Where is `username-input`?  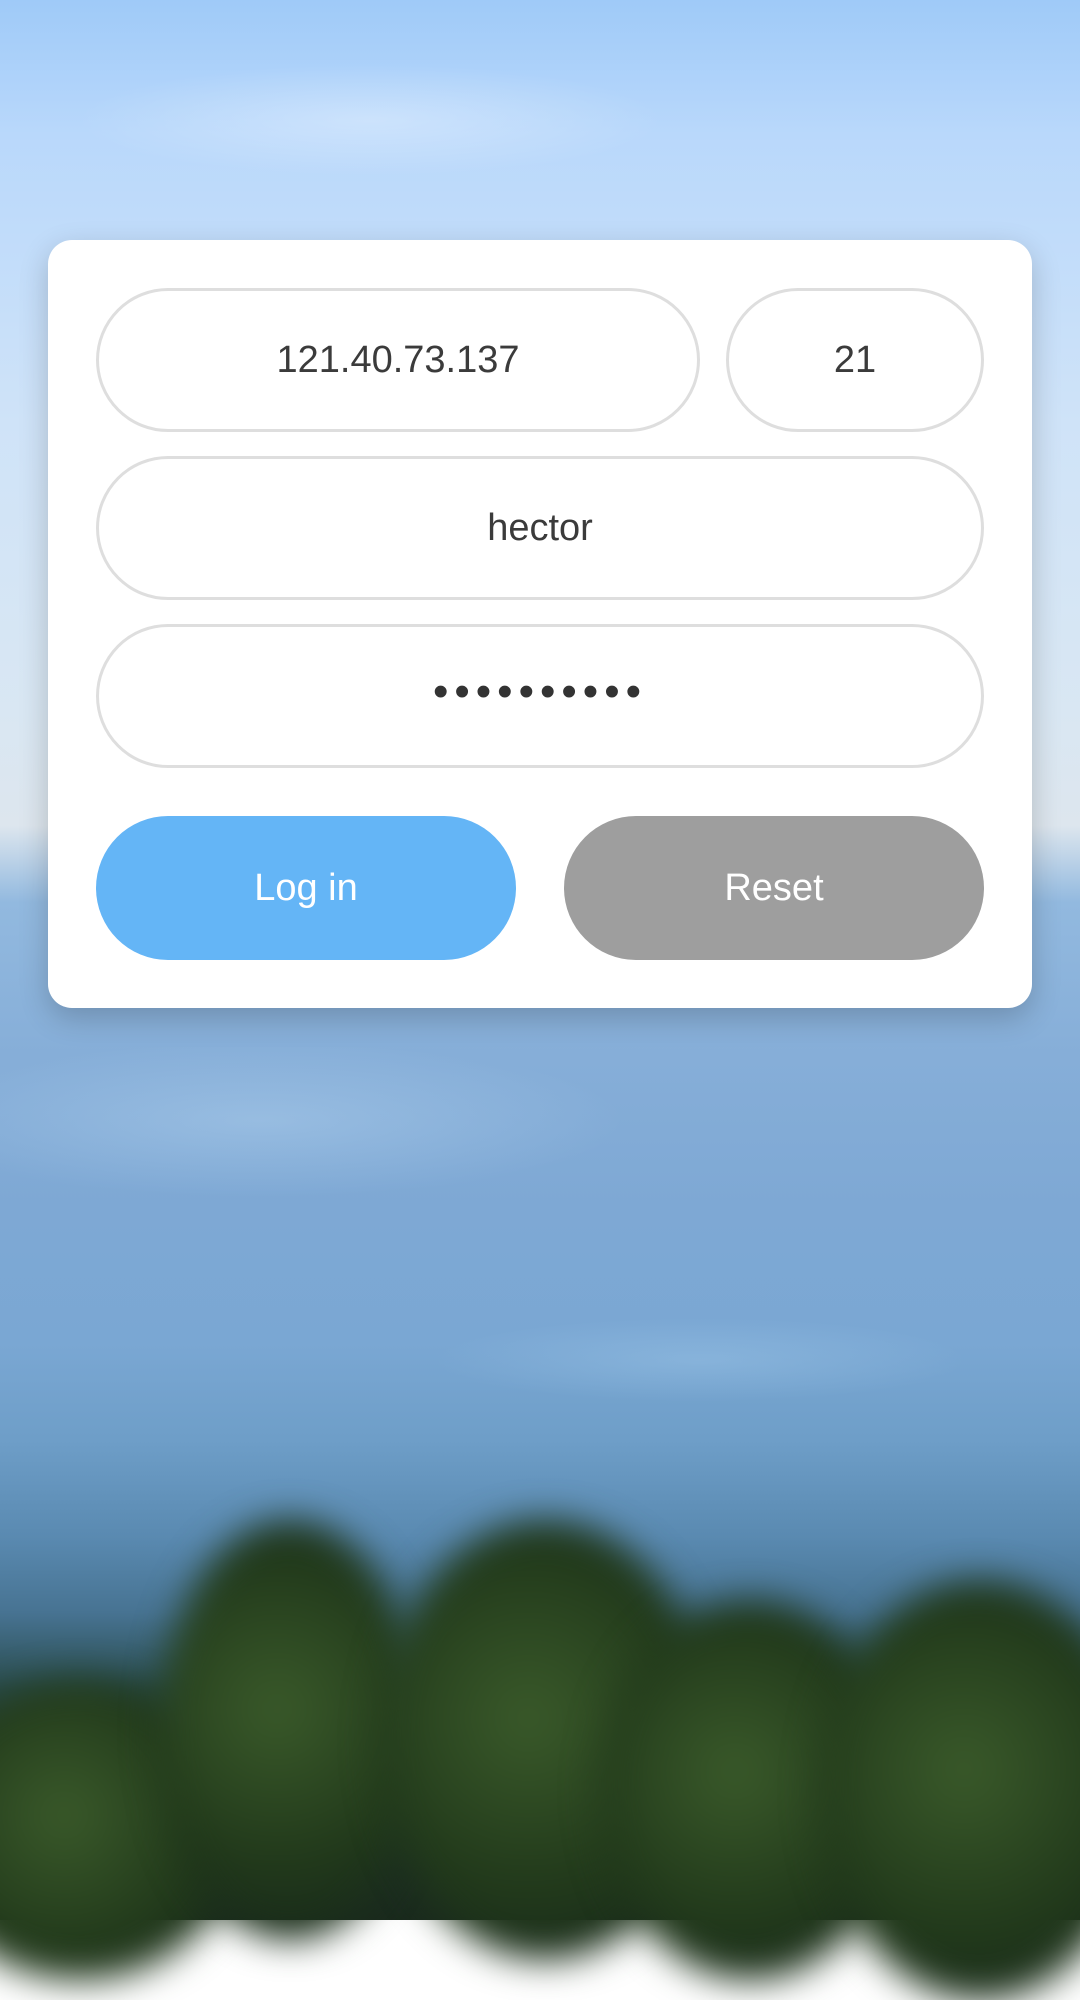
username-input is located at coordinates (540, 528).